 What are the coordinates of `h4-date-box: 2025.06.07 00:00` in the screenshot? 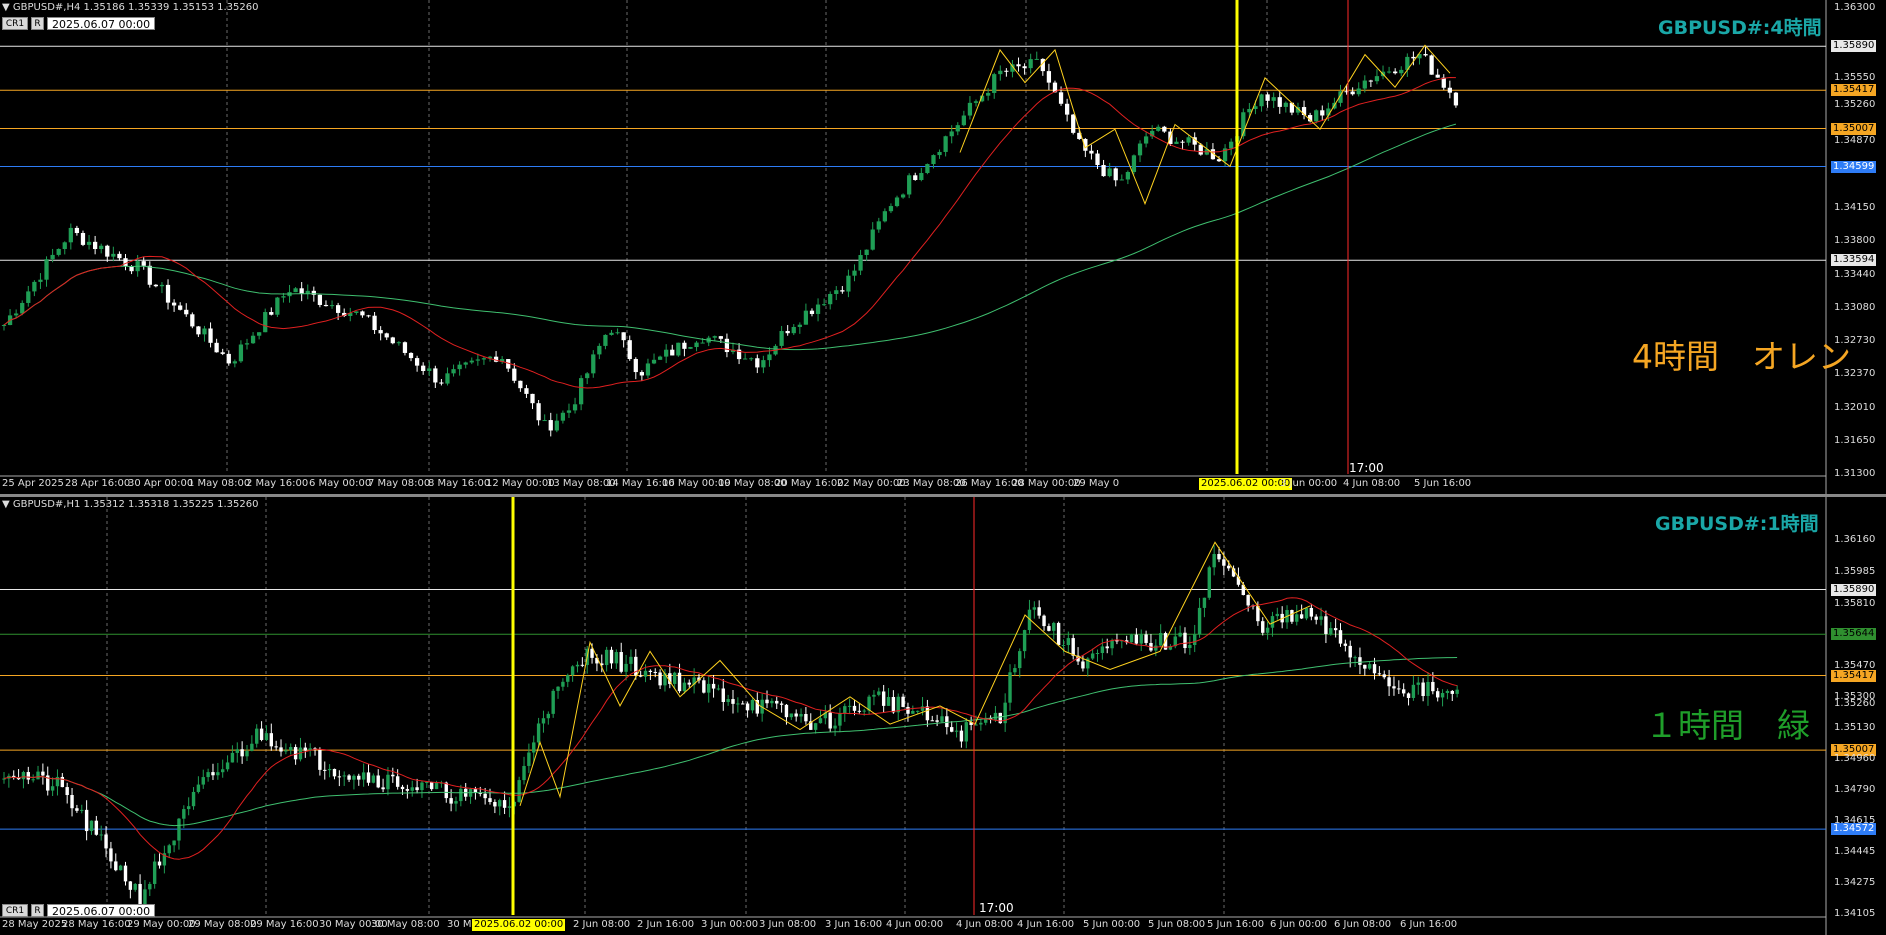 It's located at (101, 24).